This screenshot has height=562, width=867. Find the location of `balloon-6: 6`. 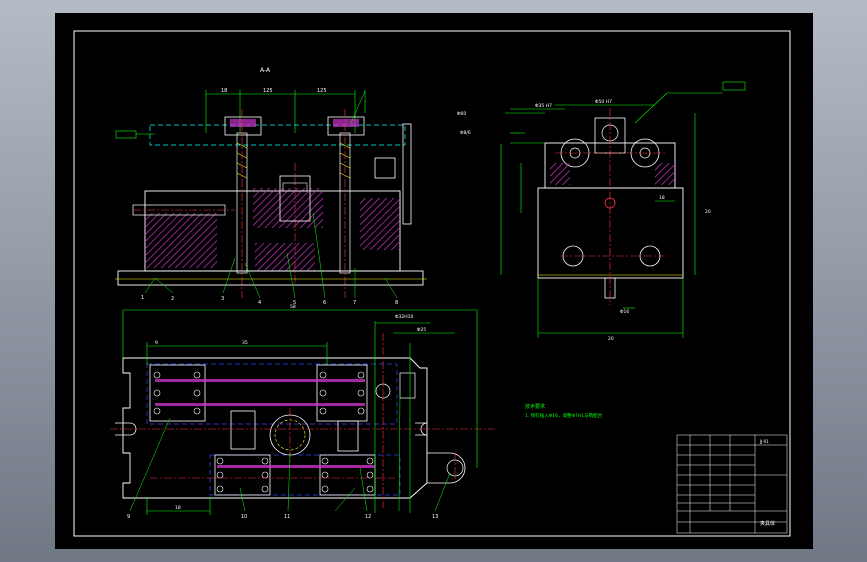

balloon-6: 6 is located at coordinates (324, 303).